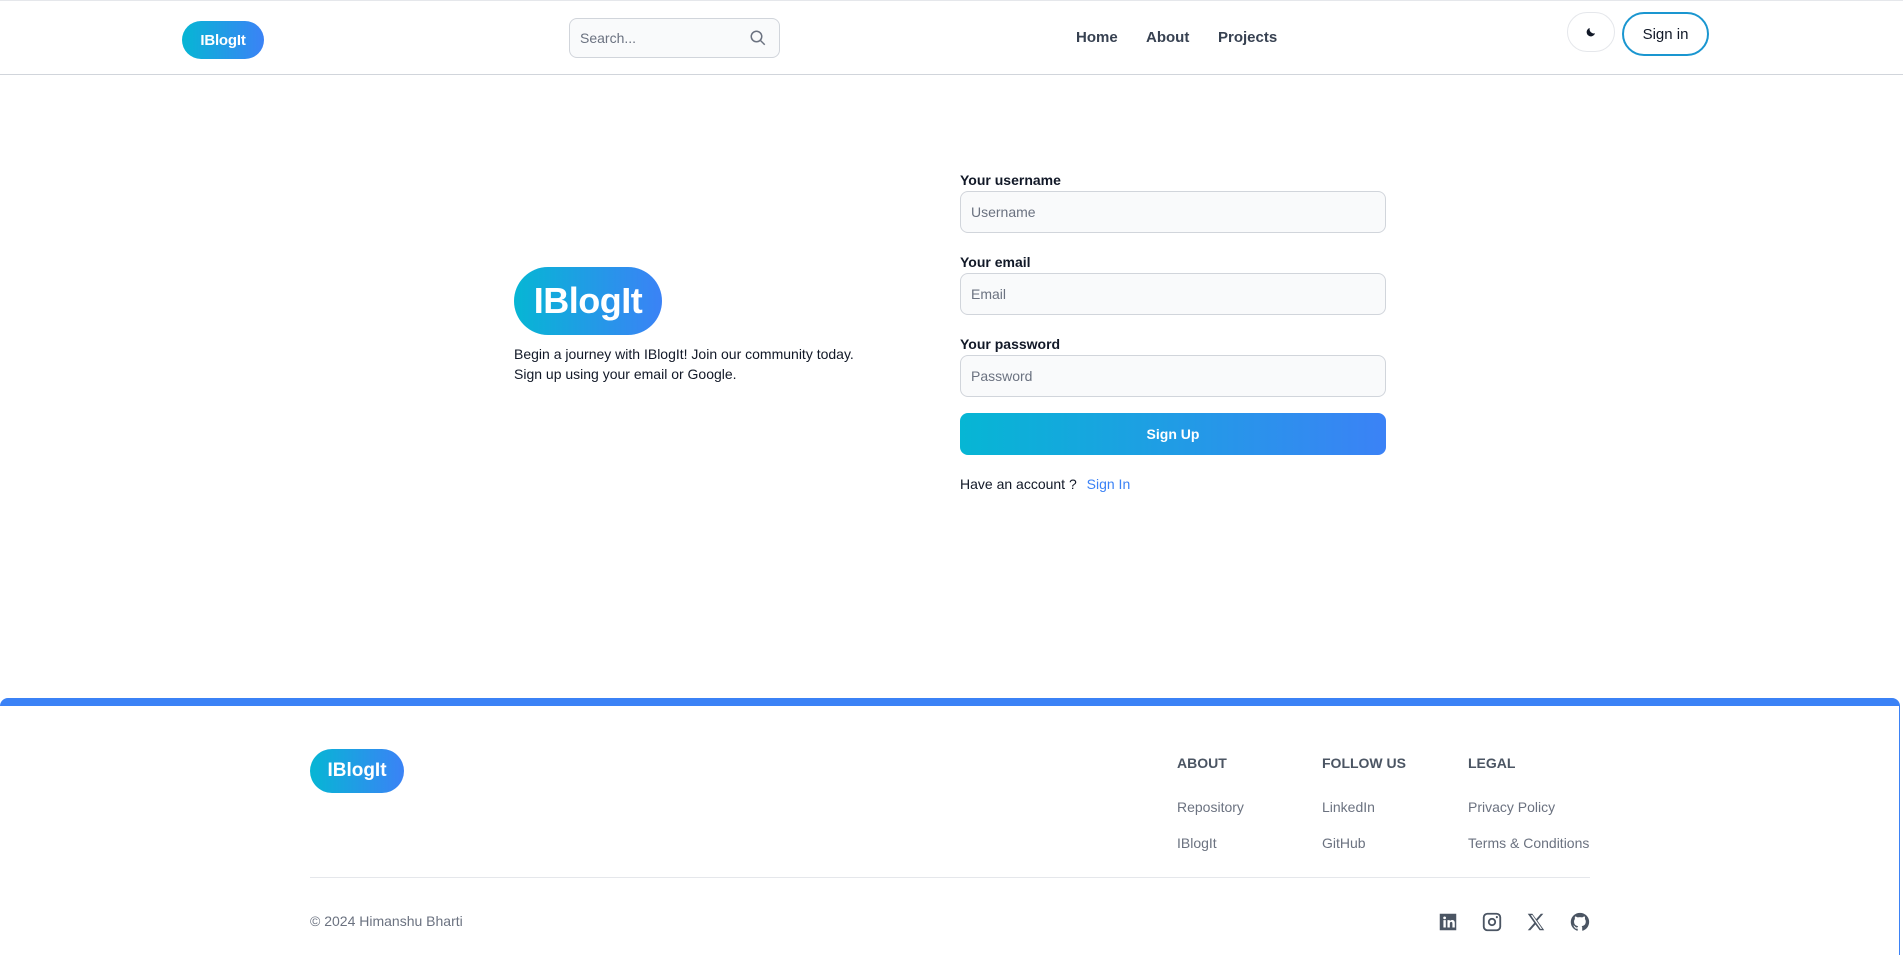 The height and width of the screenshot is (955, 1903). I want to click on theme-toggle-button, so click(1591, 32).